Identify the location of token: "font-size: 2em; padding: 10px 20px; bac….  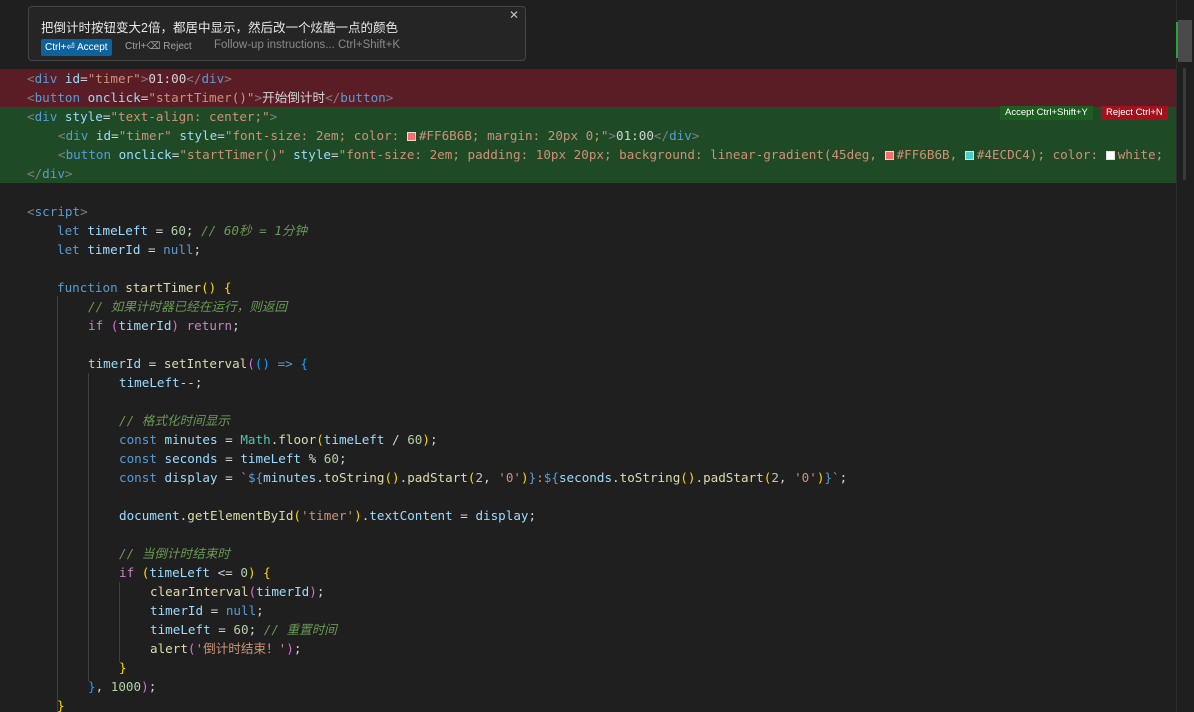
(611, 154).